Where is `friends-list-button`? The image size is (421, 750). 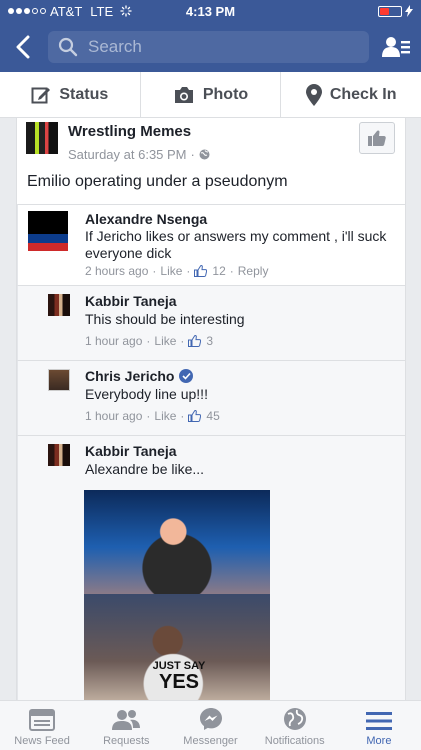
friends-list-button is located at coordinates (396, 47).